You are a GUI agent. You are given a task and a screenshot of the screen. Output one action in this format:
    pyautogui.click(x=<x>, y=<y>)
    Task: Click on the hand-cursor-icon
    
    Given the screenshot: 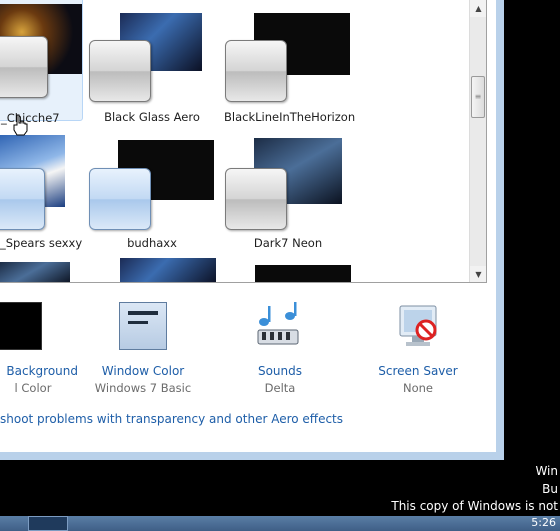 What is the action you would take?
    pyautogui.click(x=20, y=125)
    